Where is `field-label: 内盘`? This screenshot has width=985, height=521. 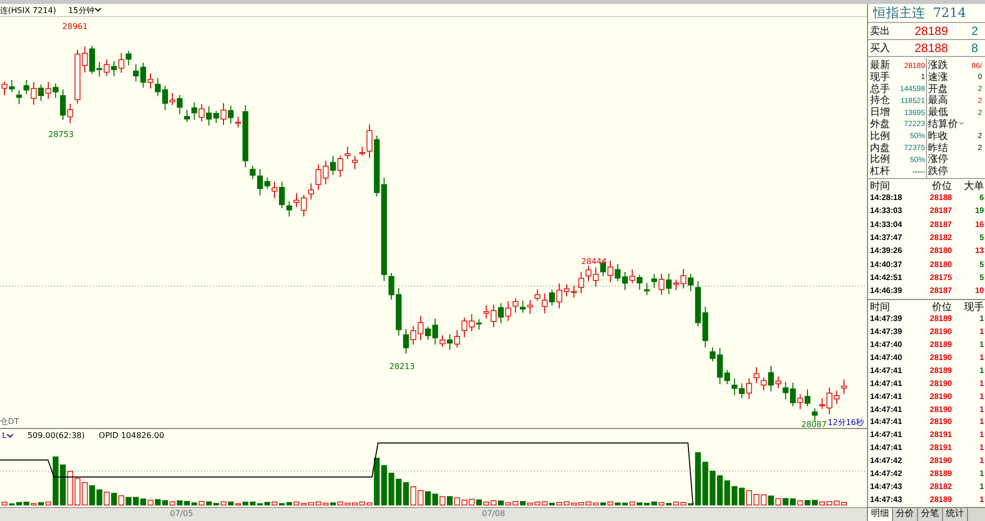 field-label: 内盘 is located at coordinates (880, 148).